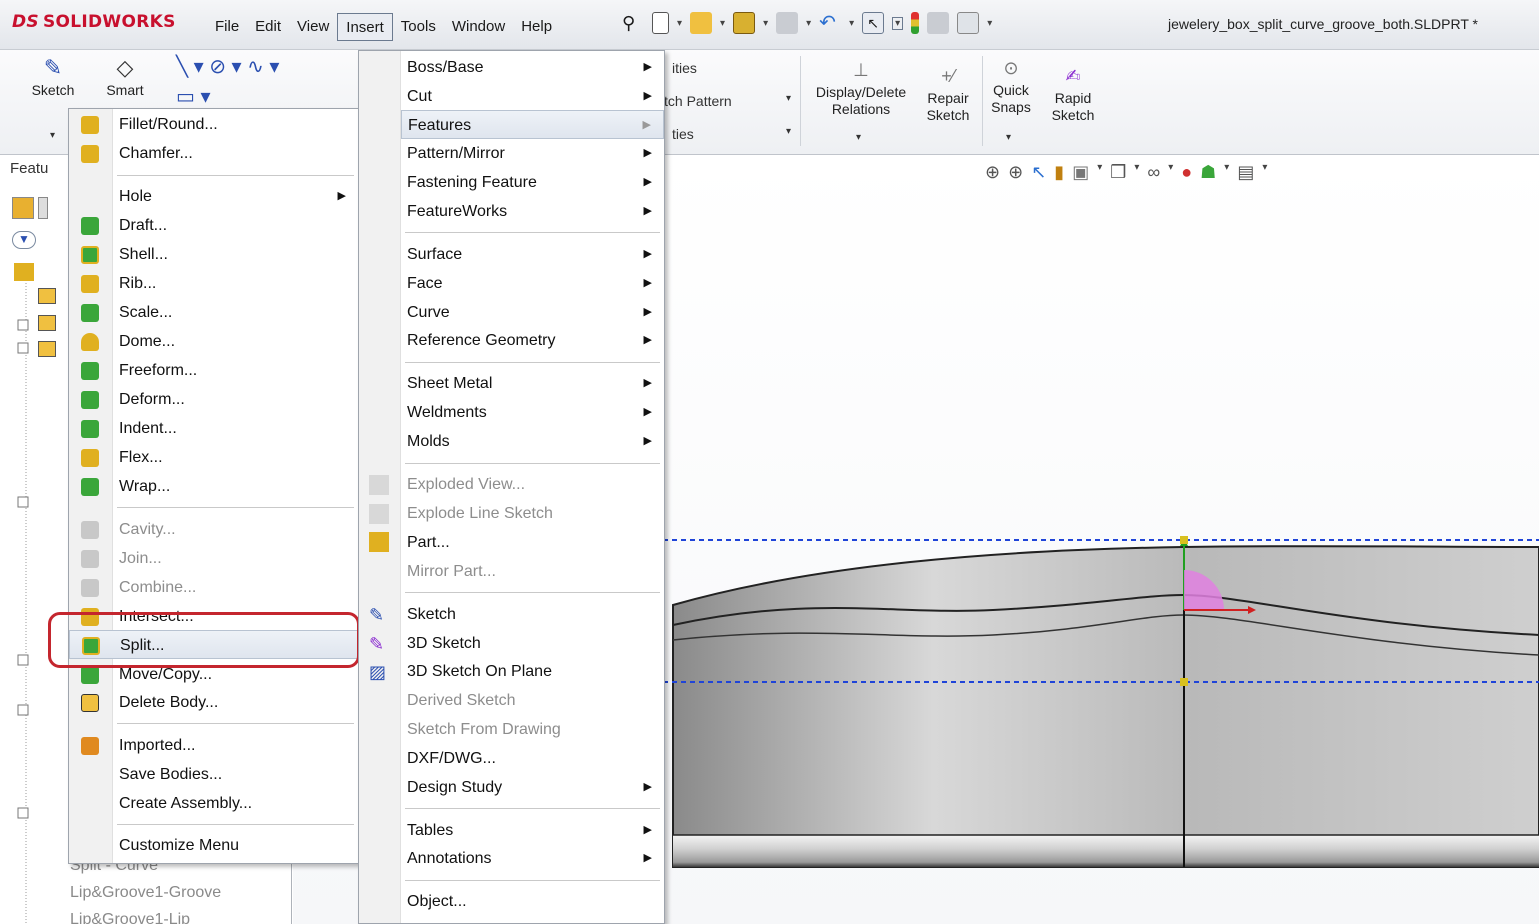 This screenshot has height=924, width=1539. I want to click on menu-item-annotations: Annotations ▶, so click(532, 858).